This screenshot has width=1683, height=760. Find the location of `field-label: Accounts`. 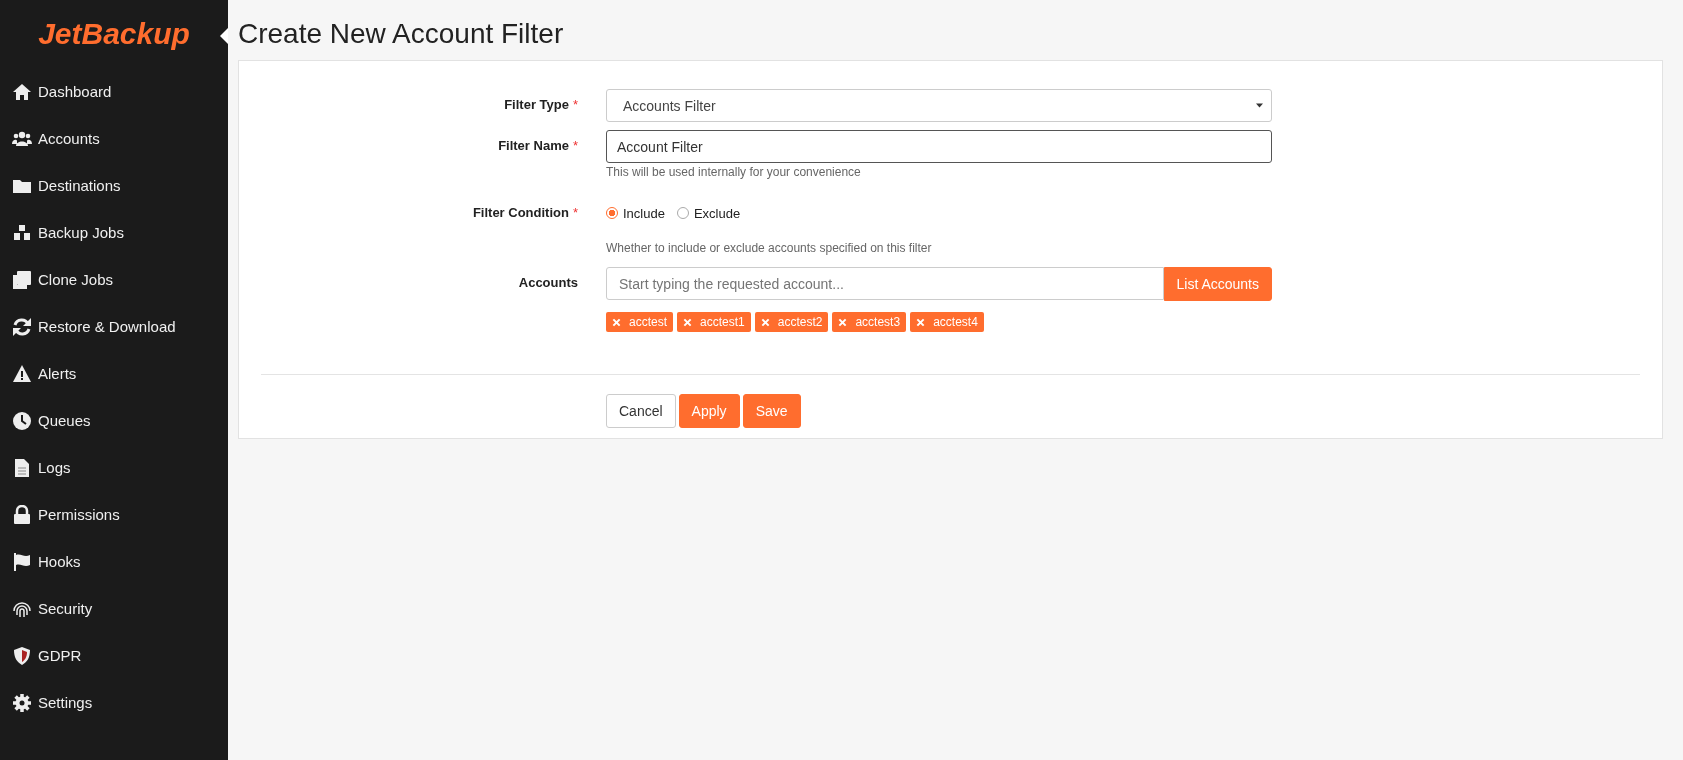

field-label: Accounts is located at coordinates (548, 282).